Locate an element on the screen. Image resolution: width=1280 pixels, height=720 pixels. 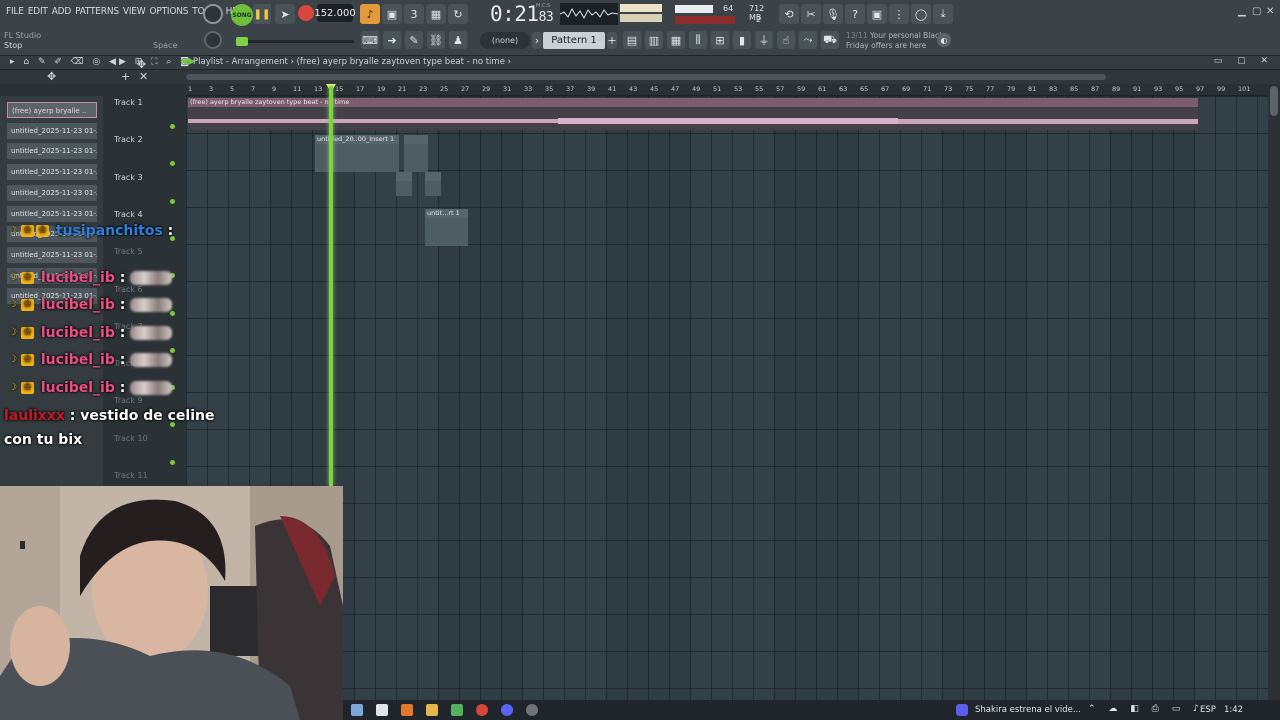
oscilloscope is located at coordinates (589, 14).